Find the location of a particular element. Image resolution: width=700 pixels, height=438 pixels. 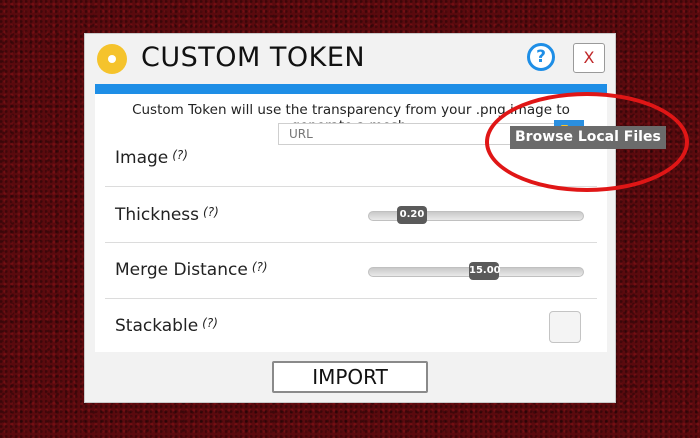

token-icon is located at coordinates (112, 59).